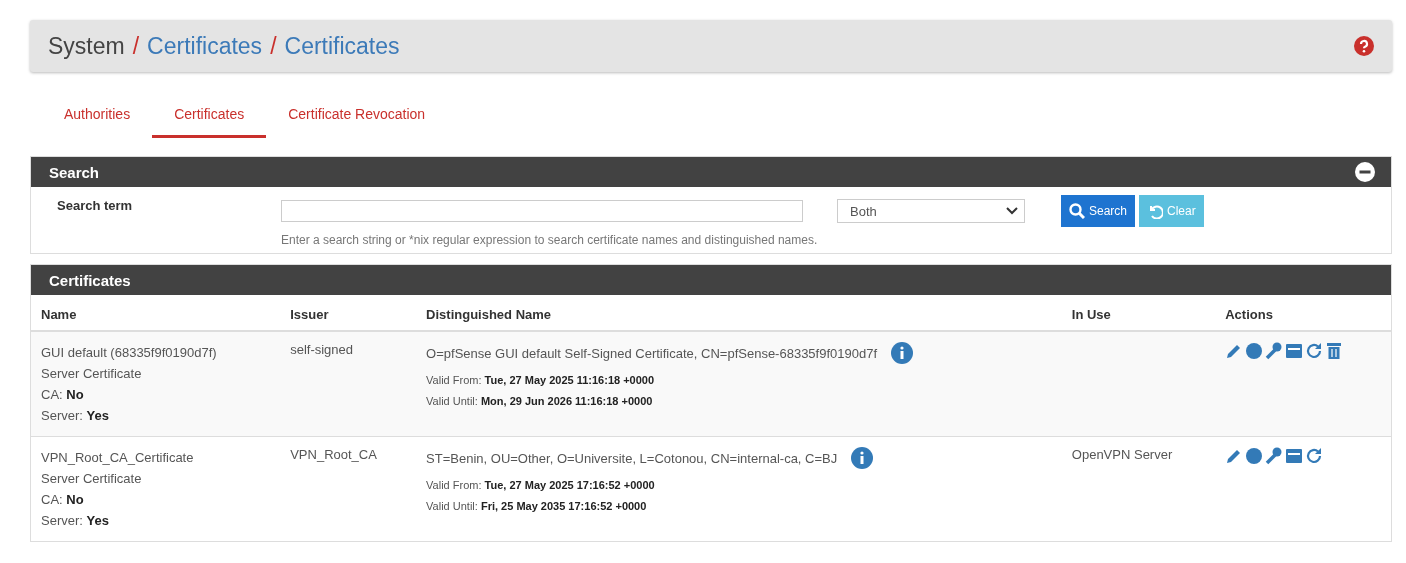 The height and width of the screenshot is (563, 1406). I want to click on undo-icon, so click(1155, 211).